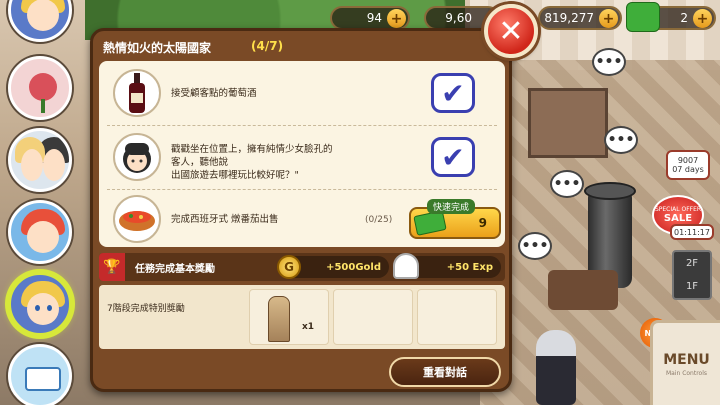  I want to click on gems-counter: 94 +, so click(370, 18).